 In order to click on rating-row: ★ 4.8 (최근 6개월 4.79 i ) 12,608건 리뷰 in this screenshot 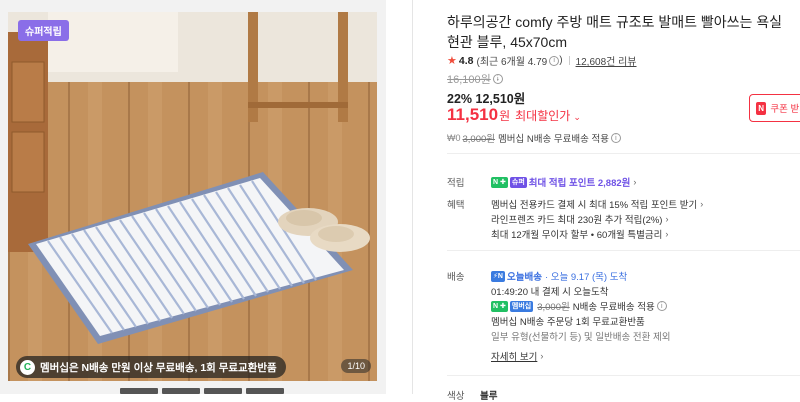, I will do `click(542, 61)`.